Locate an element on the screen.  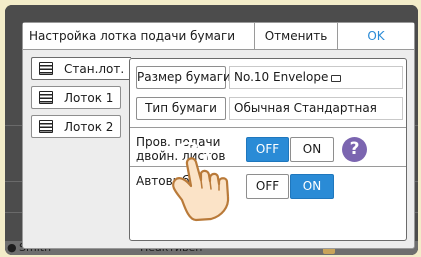
user-icon: ● is located at coordinates (12, 247).